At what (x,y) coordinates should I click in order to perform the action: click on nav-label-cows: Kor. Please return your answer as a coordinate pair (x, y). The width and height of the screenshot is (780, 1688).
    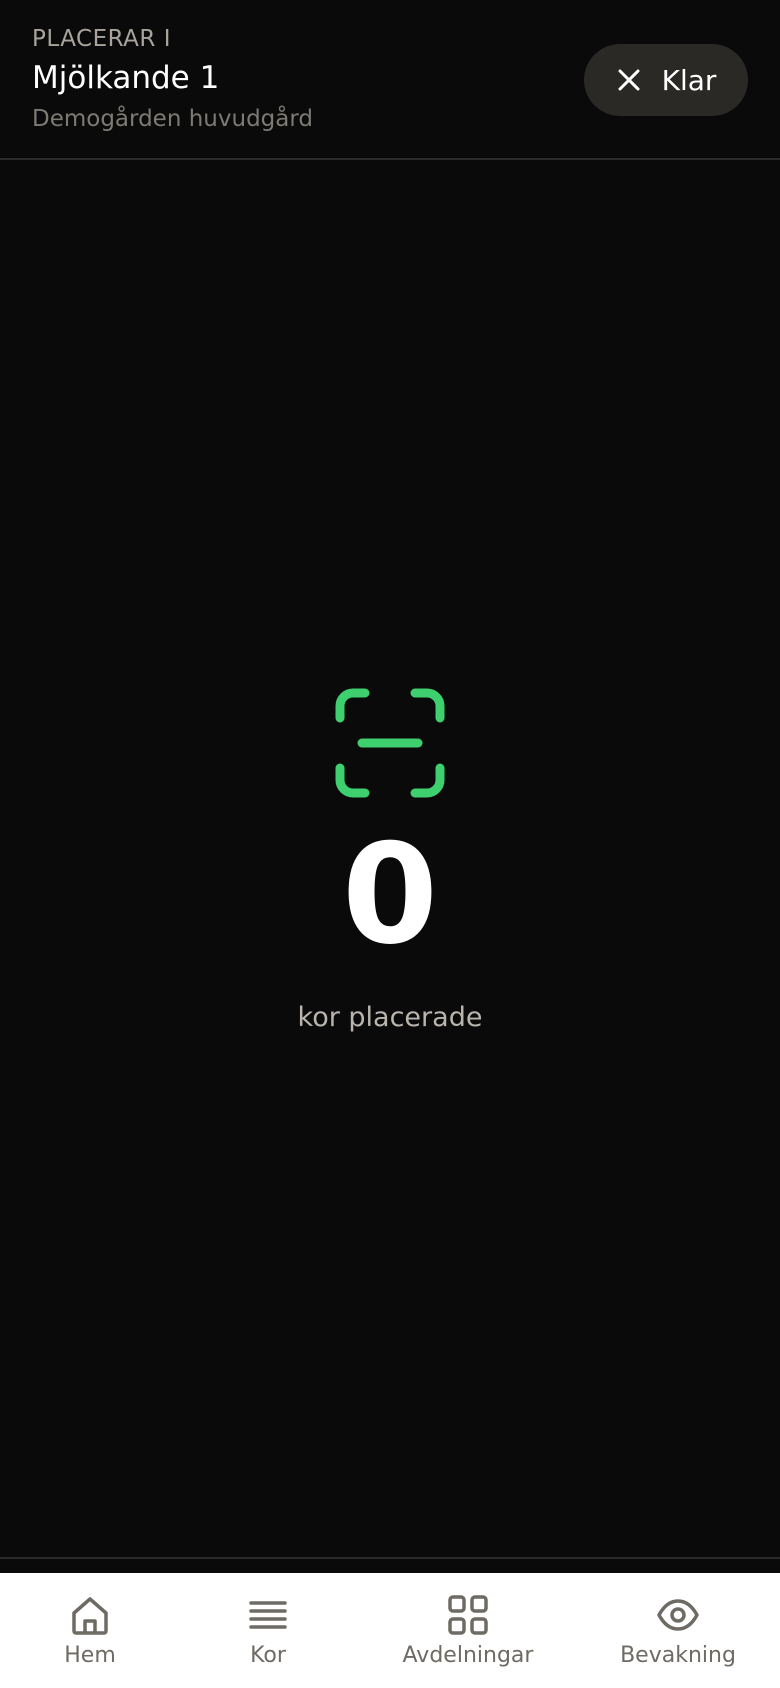
    Looking at the image, I should click on (268, 1655).